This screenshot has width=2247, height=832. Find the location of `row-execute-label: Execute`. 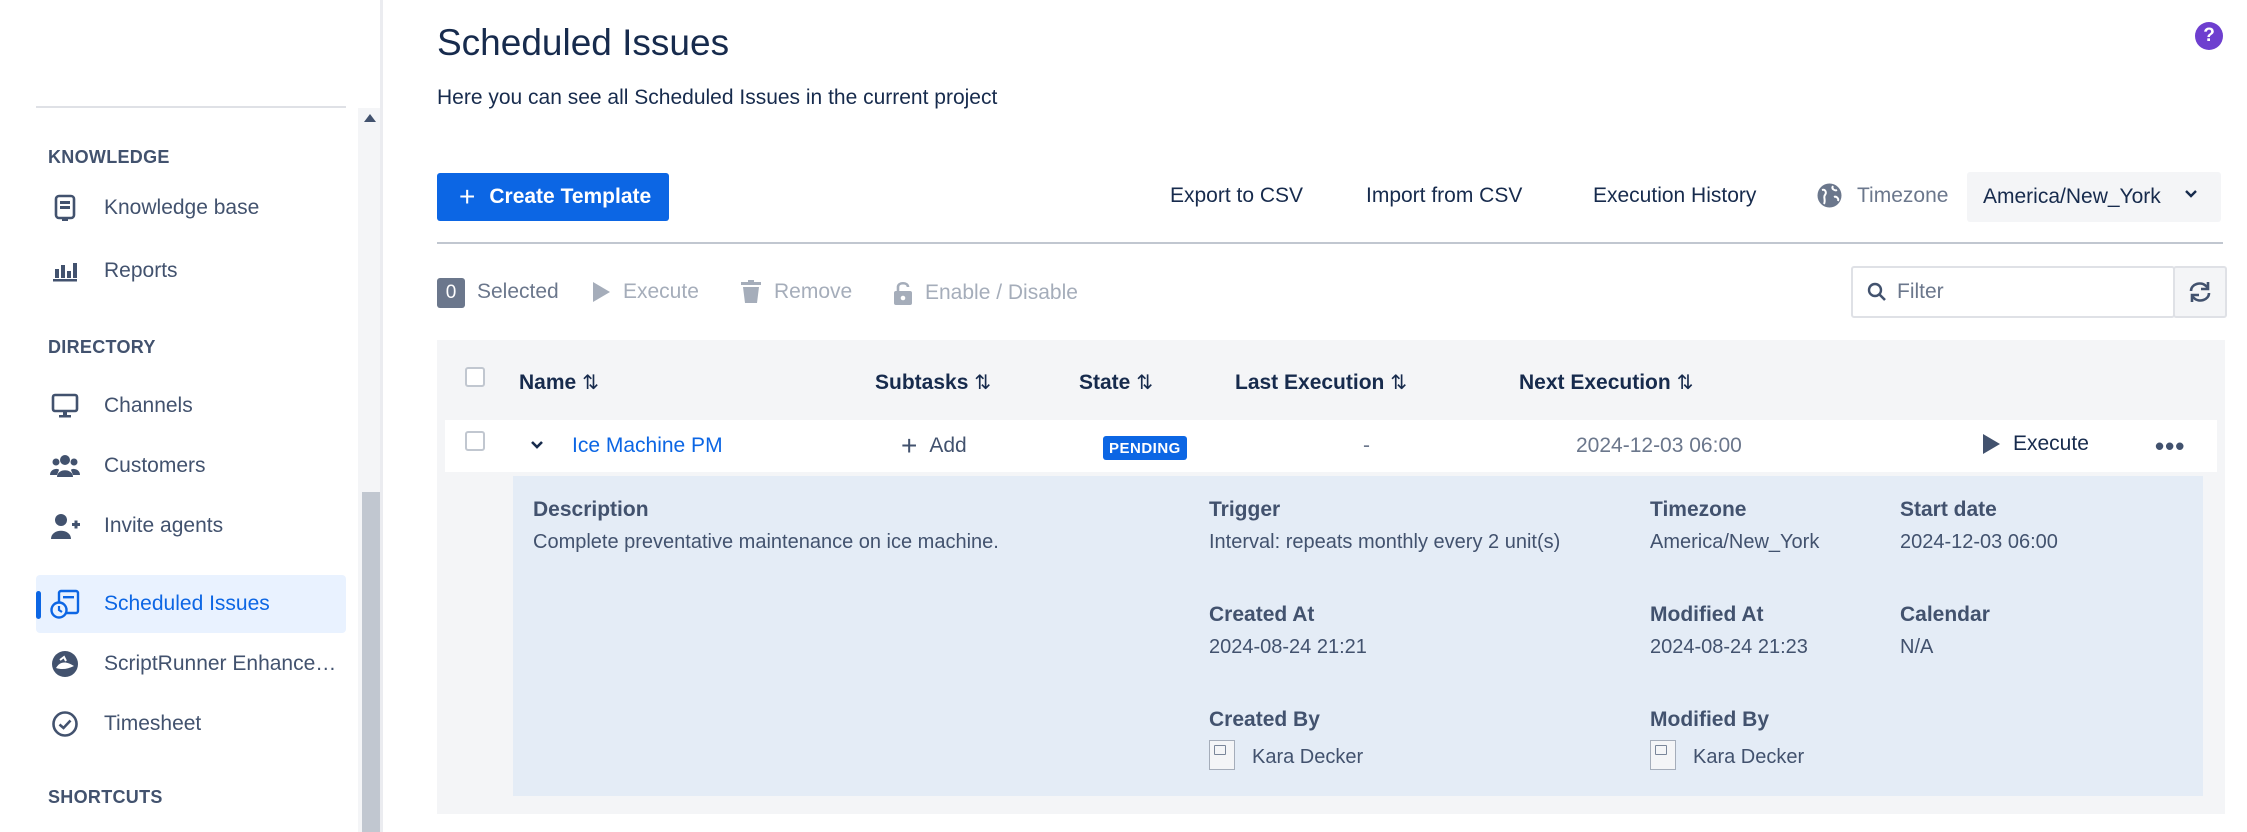

row-execute-label: Execute is located at coordinates (2051, 443).